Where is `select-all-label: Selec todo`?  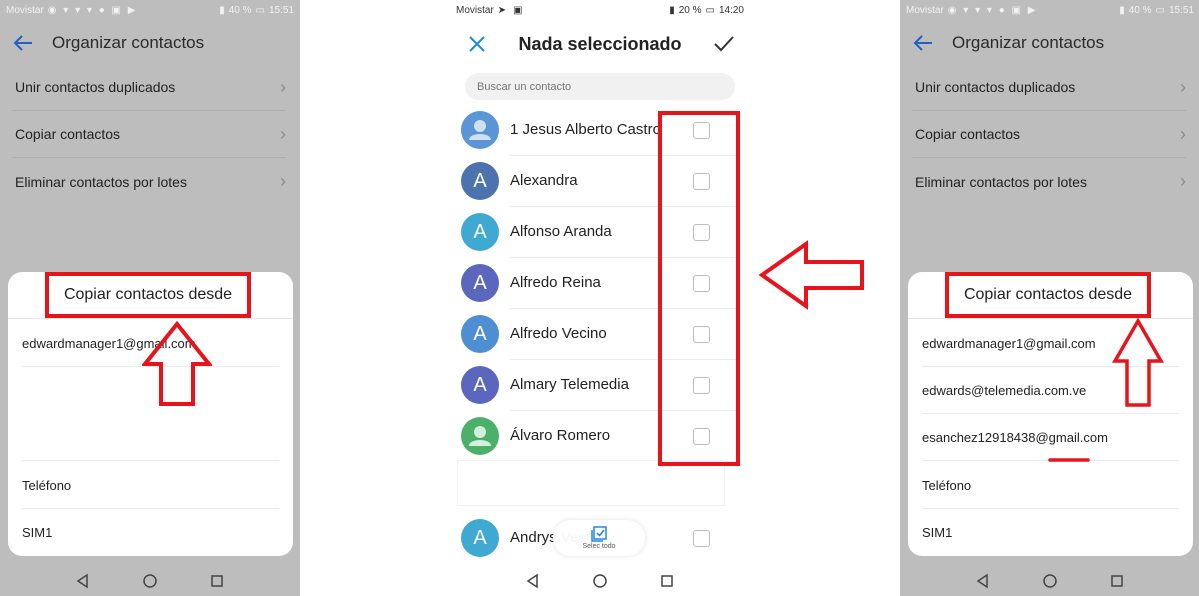 select-all-label: Selec todo is located at coordinates (599, 546).